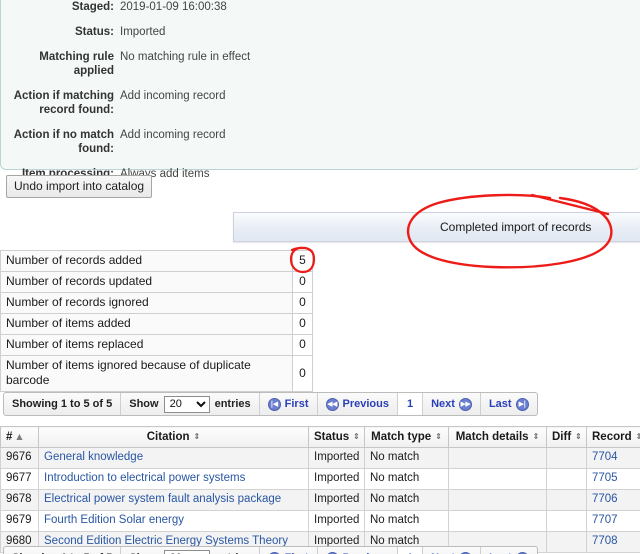 Image resolution: width=640 pixels, height=554 pixels. I want to click on column-header-match-details: Match details ⇕, so click(497, 437).